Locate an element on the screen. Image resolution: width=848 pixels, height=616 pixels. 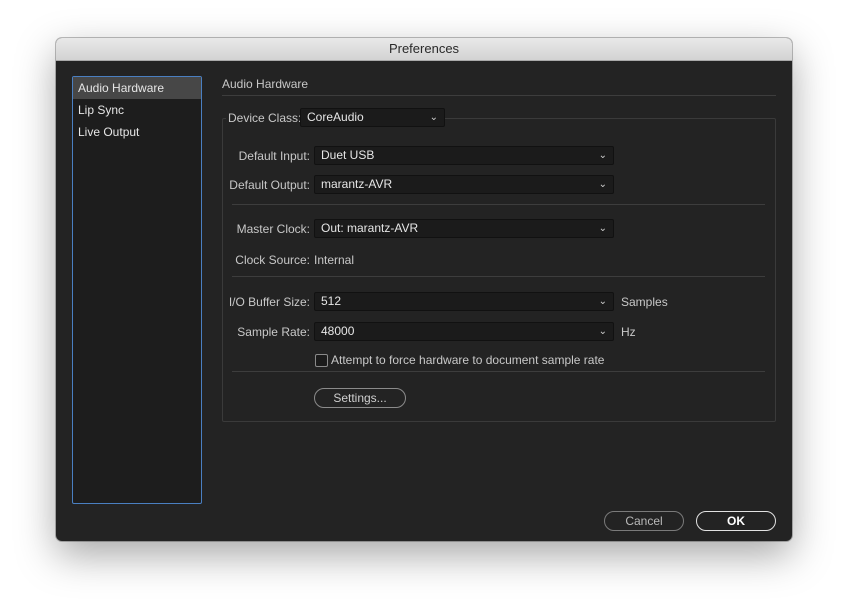
window-title: Preferences is located at coordinates (424, 49).